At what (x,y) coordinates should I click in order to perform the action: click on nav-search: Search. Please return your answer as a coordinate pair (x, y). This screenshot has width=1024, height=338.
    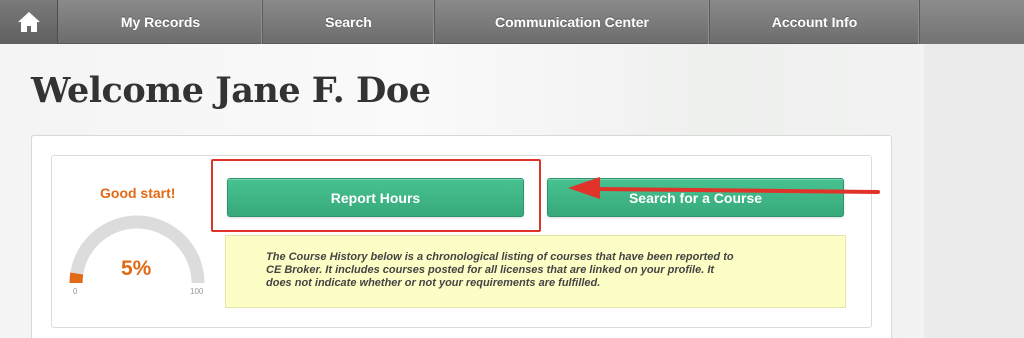
    Looking at the image, I should click on (349, 22).